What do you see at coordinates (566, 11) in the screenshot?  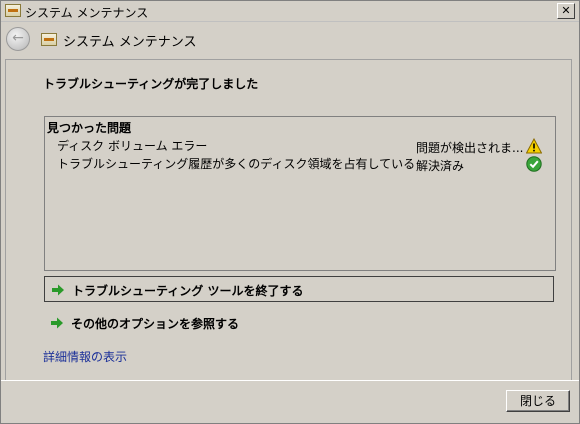 I see `window-close-button: ✕` at bounding box center [566, 11].